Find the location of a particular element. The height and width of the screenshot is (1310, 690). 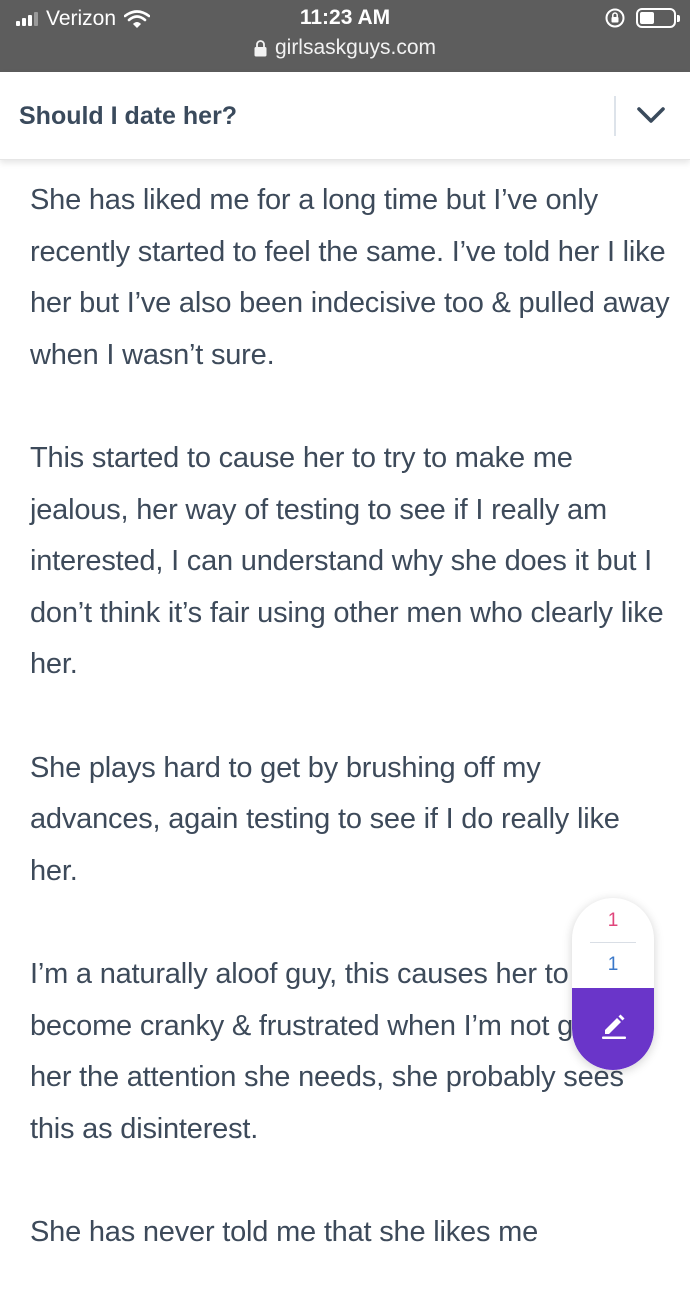

status-bar: Verizon 11:23 AM girlsaskguys.com is located at coordinates (345, 36).